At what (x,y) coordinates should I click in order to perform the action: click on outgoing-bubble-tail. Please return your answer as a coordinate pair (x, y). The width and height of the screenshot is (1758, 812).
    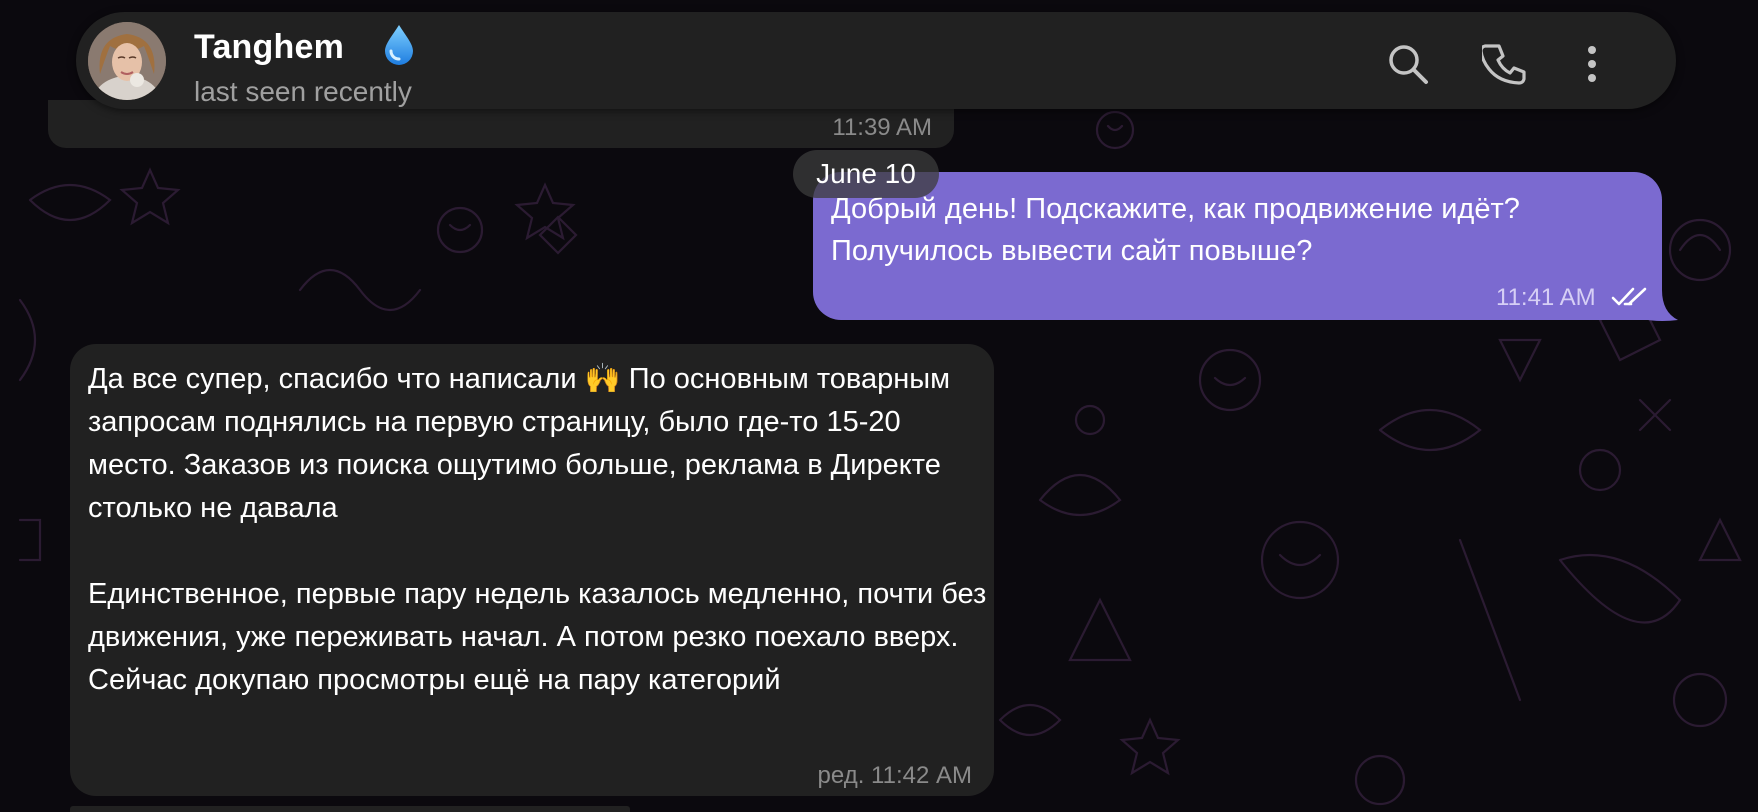
    Looking at the image, I should click on (1663, 305).